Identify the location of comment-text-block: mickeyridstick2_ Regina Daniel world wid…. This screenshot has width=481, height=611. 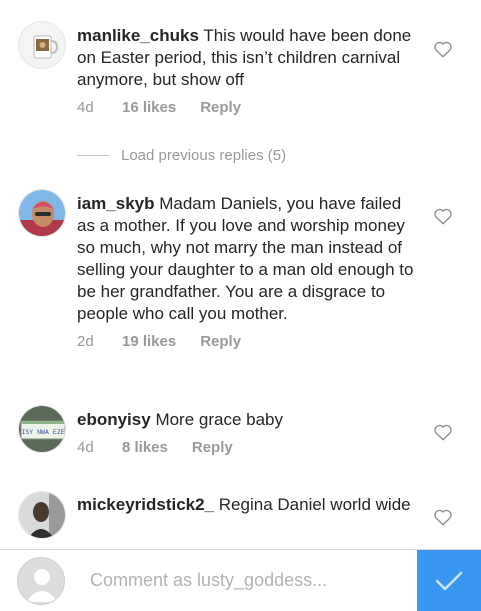
(249, 505).